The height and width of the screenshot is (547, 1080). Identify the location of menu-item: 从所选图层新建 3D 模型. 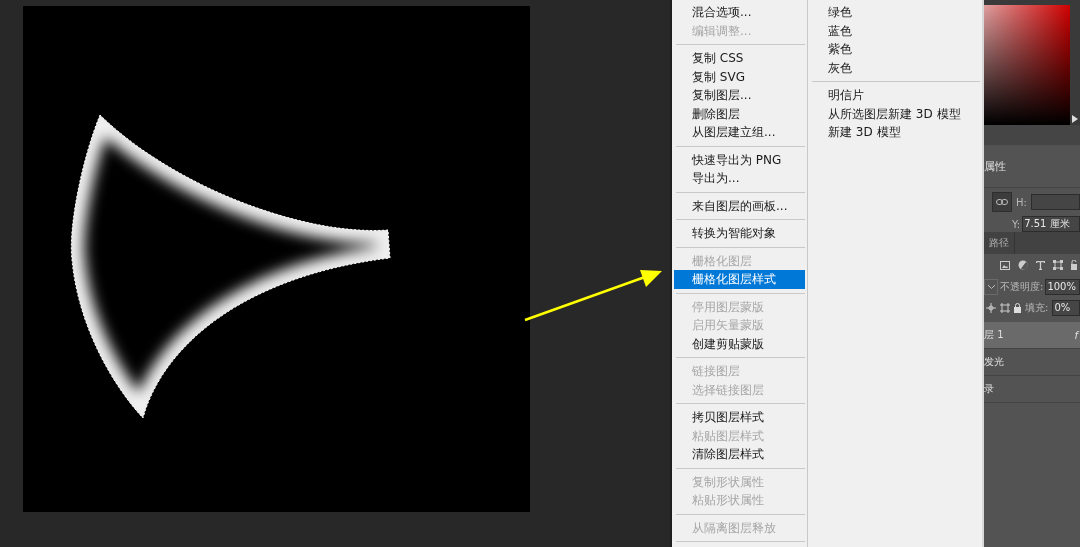
(895, 113).